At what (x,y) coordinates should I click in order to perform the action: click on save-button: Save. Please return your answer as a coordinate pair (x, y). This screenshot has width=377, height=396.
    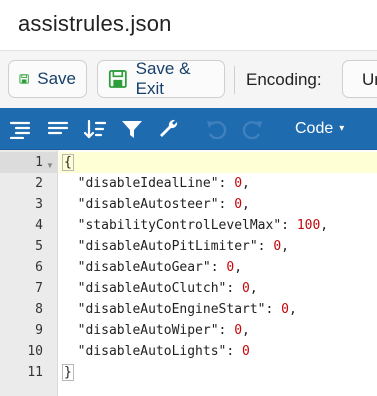
    Looking at the image, I should click on (47, 79).